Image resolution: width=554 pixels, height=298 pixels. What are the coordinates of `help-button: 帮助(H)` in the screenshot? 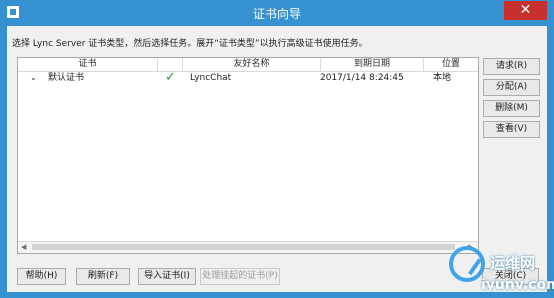 It's located at (41, 276).